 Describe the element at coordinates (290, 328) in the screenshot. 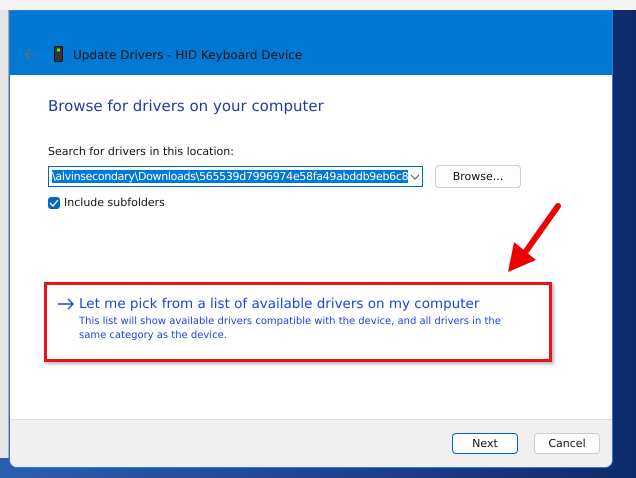

I see `pick-driver-description: This list will show available drivers compatible with the device, and all drivers in the same category as the device.` at that location.